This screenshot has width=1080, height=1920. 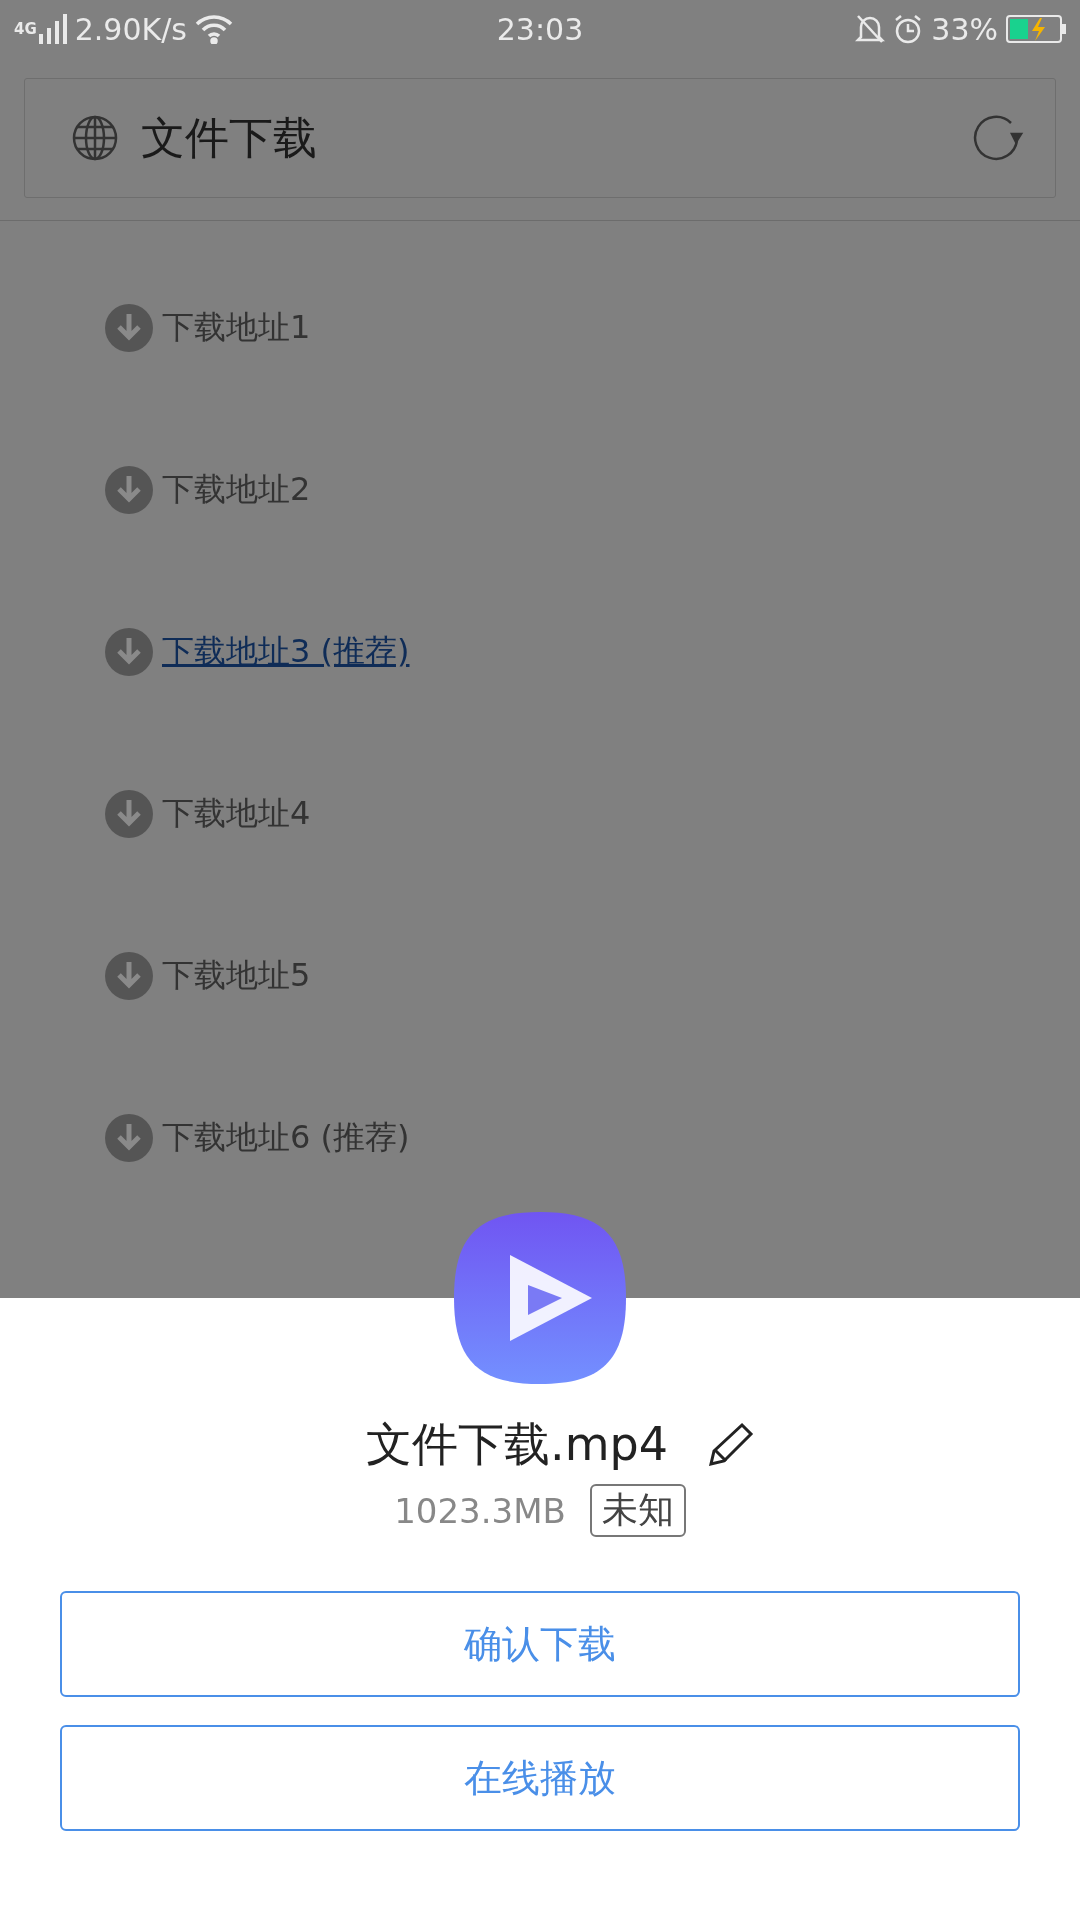 I want to click on page-title: 文件下载, so click(x=229, y=137).